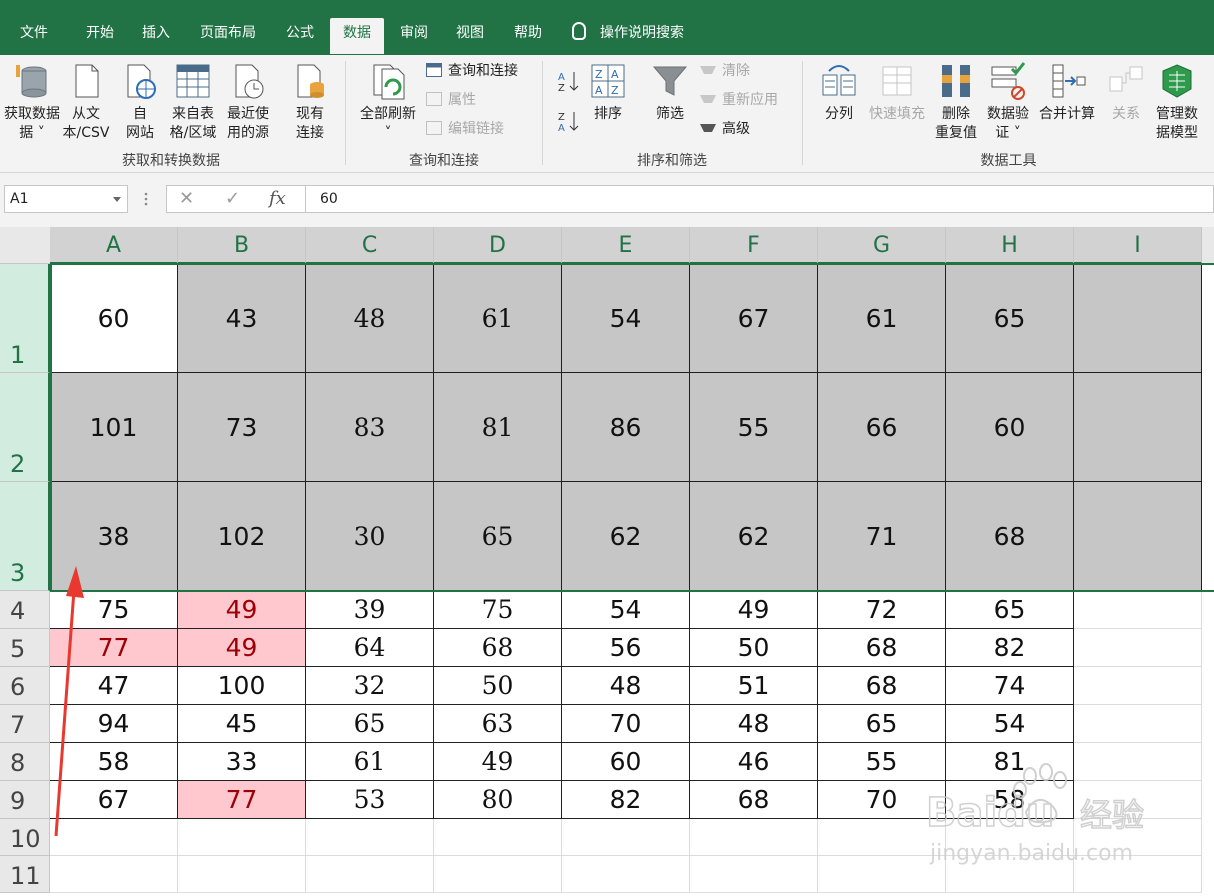  I want to click on sort-descending-icon: ZA, so click(568, 121).